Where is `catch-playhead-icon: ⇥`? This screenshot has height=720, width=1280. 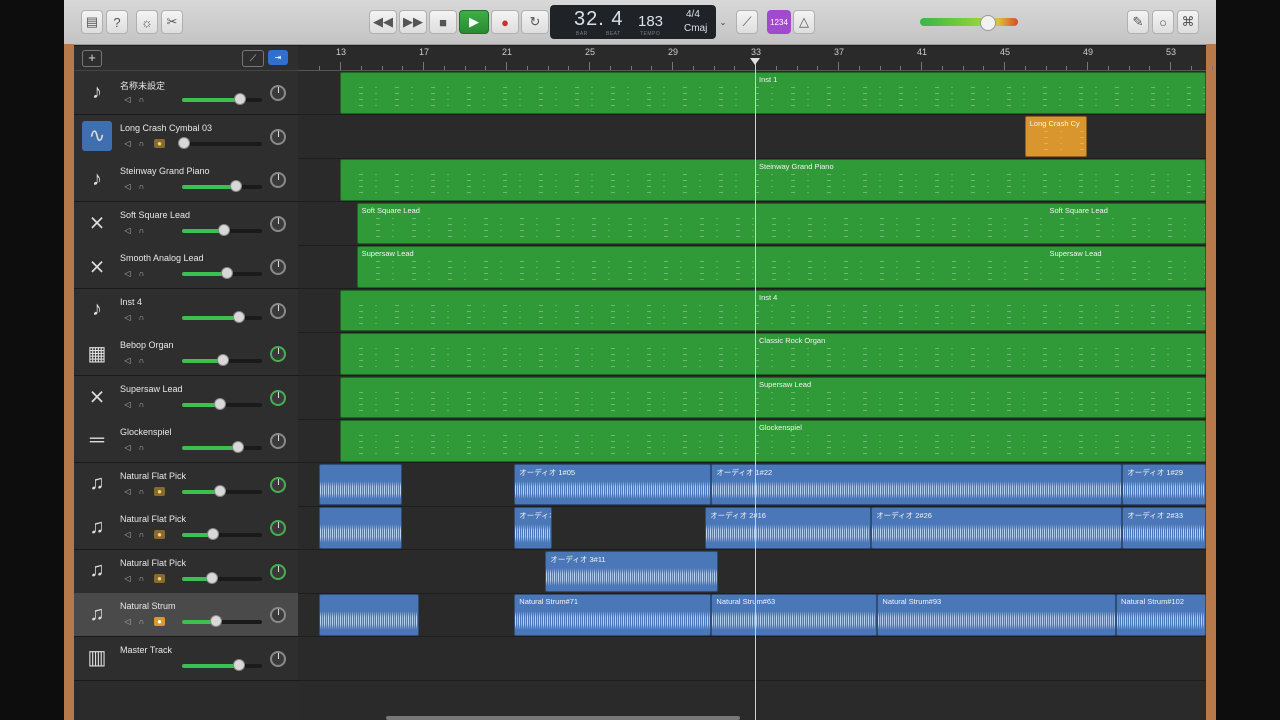 catch-playhead-icon: ⇥ is located at coordinates (278, 57).